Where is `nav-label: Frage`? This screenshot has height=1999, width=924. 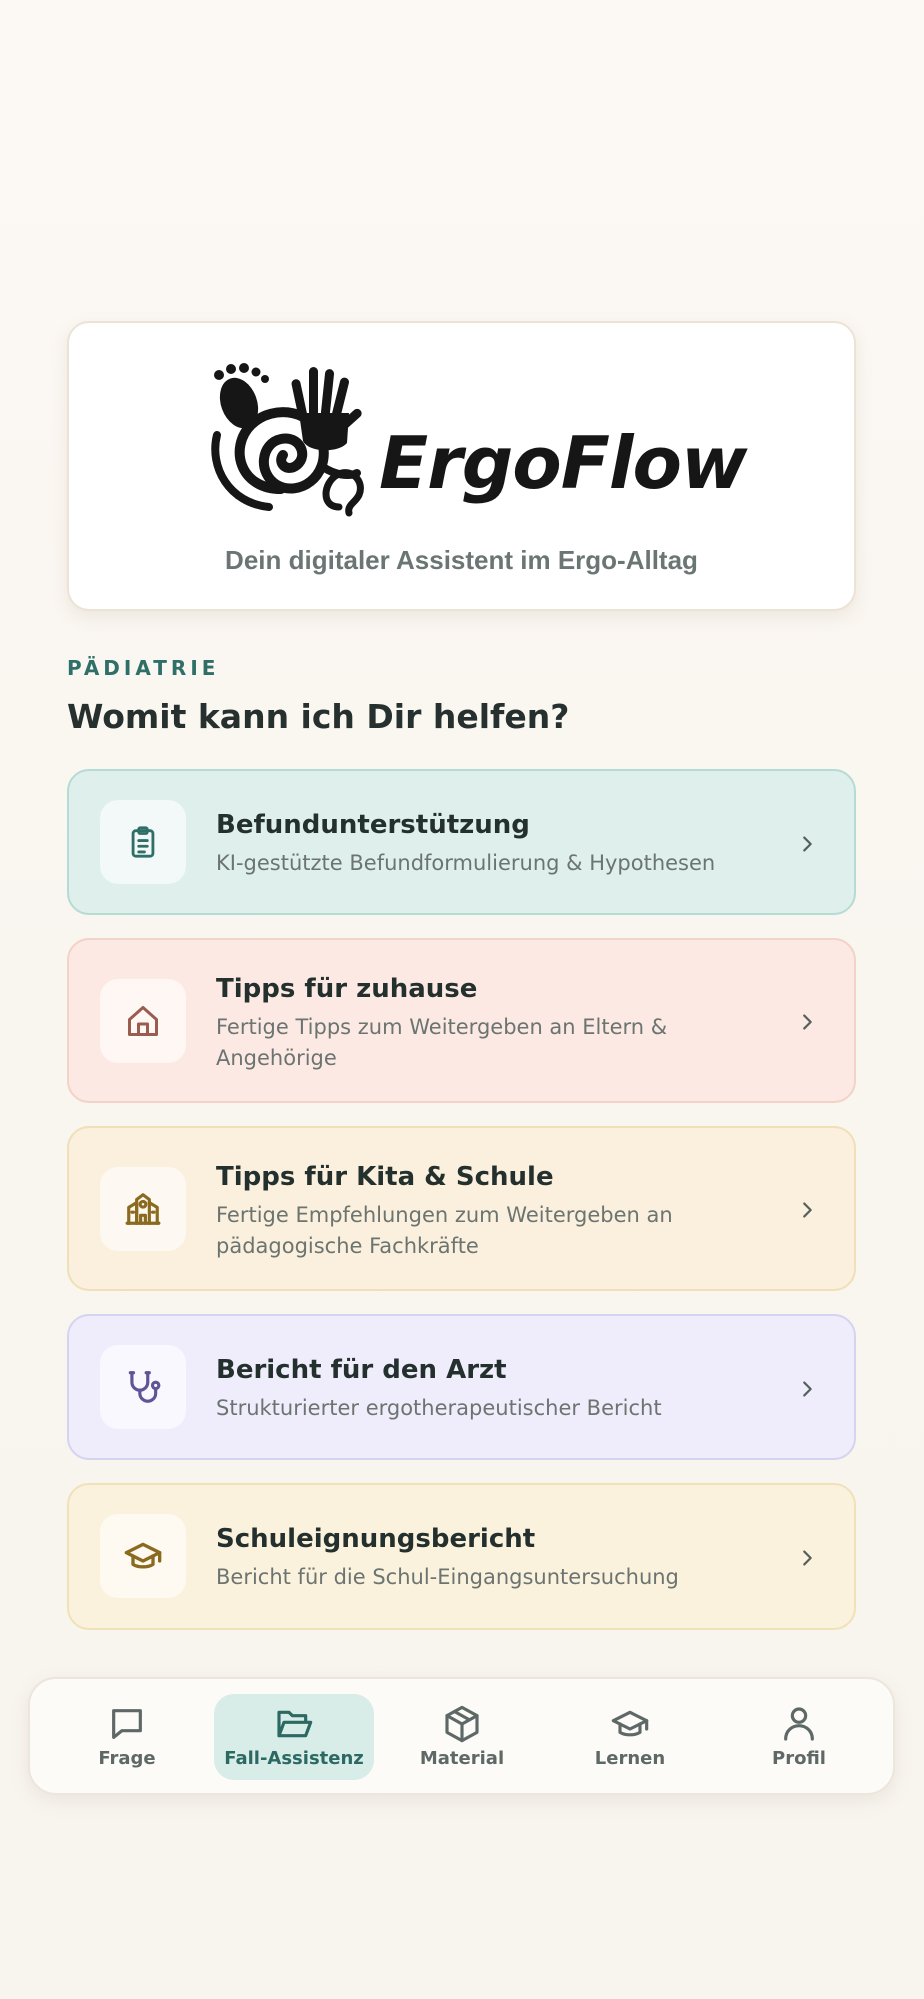 nav-label: Frage is located at coordinates (127, 1758).